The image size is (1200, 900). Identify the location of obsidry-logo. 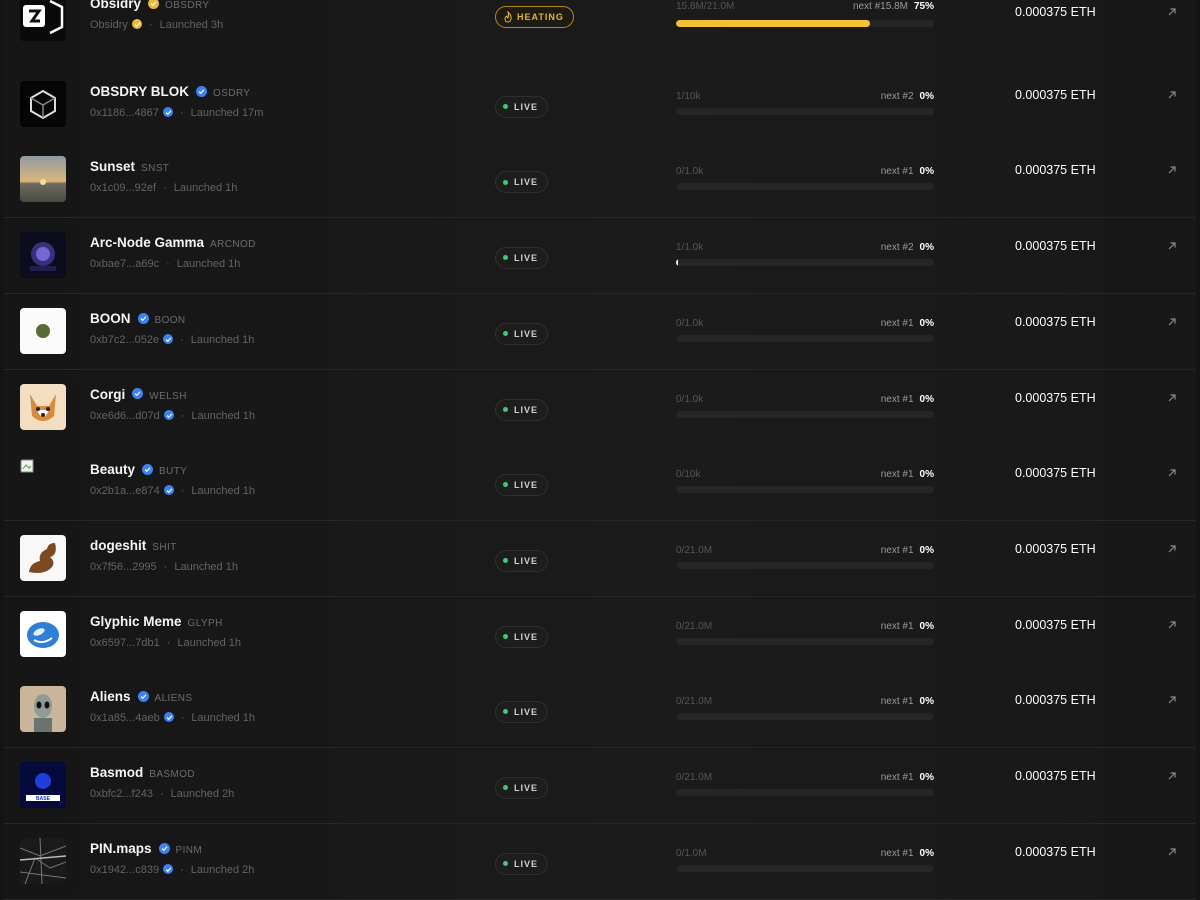
(43, 20).